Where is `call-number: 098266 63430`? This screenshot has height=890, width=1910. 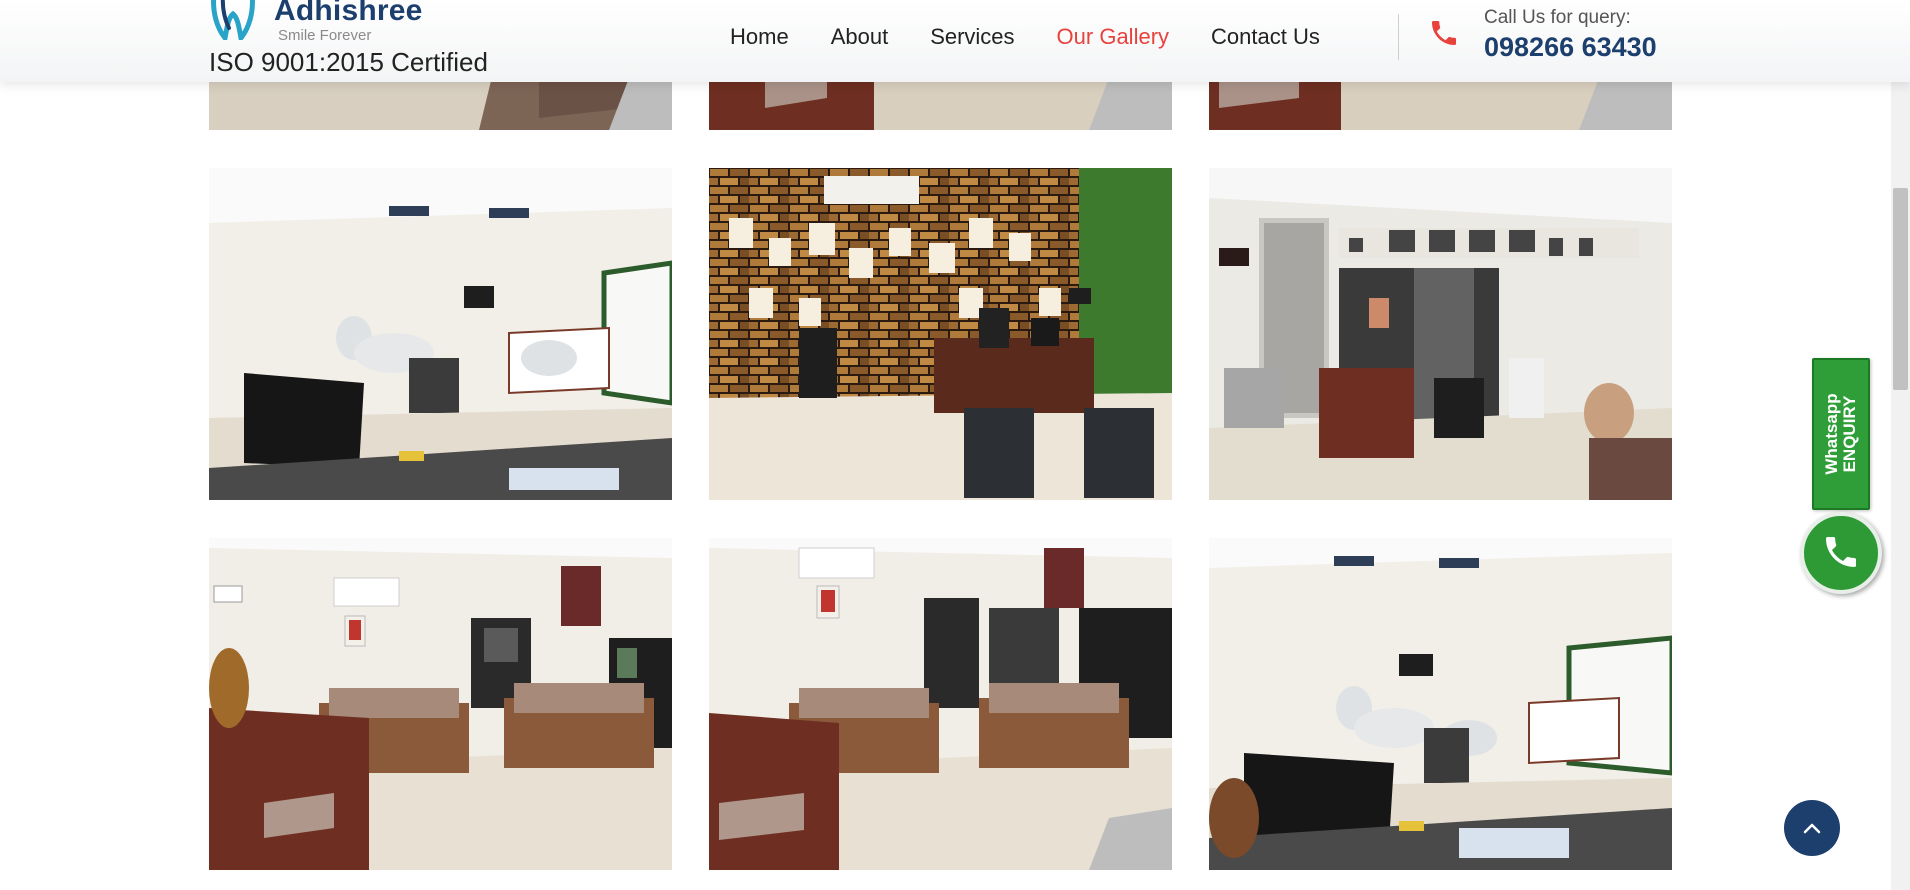
call-number: 098266 63430 is located at coordinates (1570, 47).